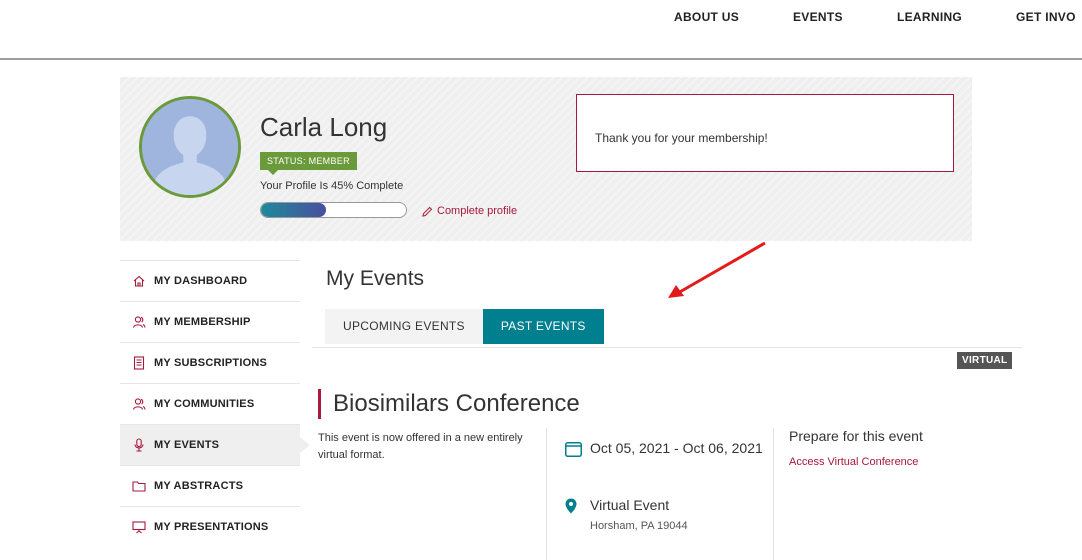 This screenshot has width=1082, height=560. Describe the element at coordinates (139, 281) in the screenshot. I see `home-icon` at that location.